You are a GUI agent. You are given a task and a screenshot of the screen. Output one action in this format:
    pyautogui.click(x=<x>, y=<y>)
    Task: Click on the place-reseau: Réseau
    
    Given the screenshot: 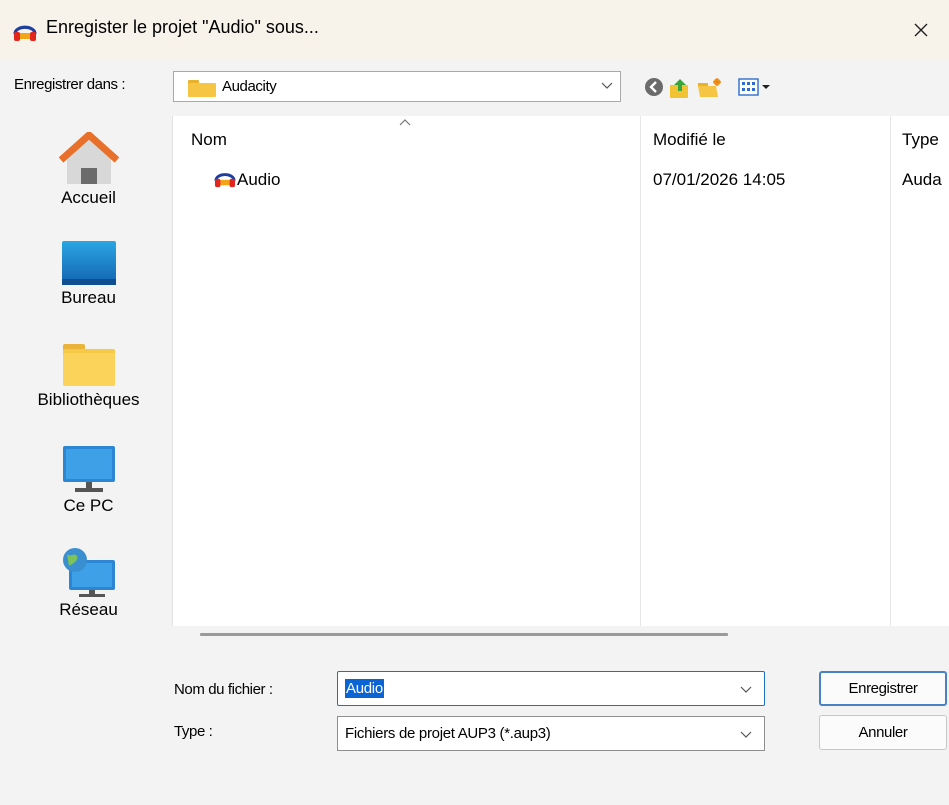 What is the action you would take?
    pyautogui.click(x=88, y=583)
    